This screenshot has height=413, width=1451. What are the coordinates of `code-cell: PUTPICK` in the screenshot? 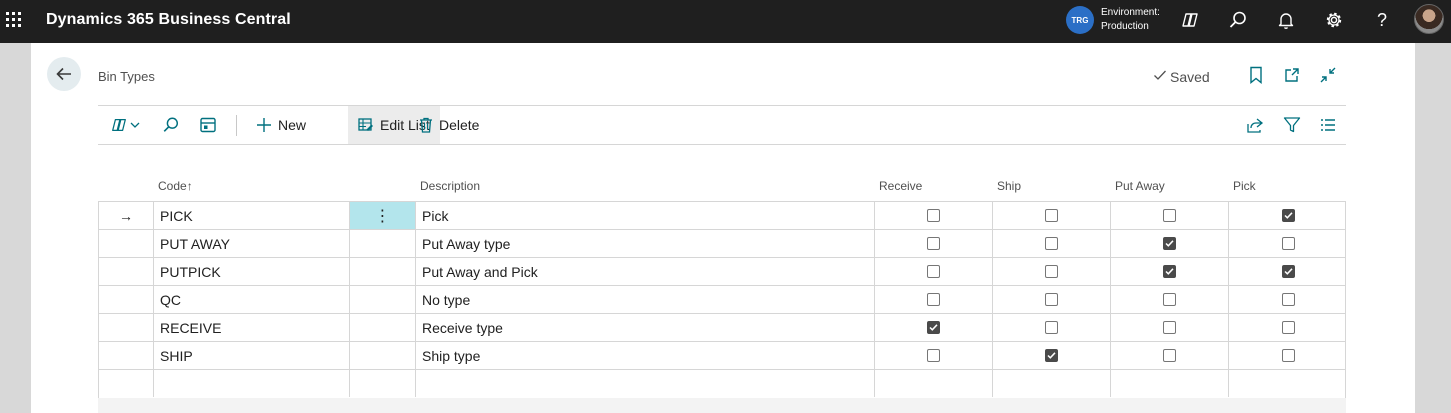 It's located at (252, 271).